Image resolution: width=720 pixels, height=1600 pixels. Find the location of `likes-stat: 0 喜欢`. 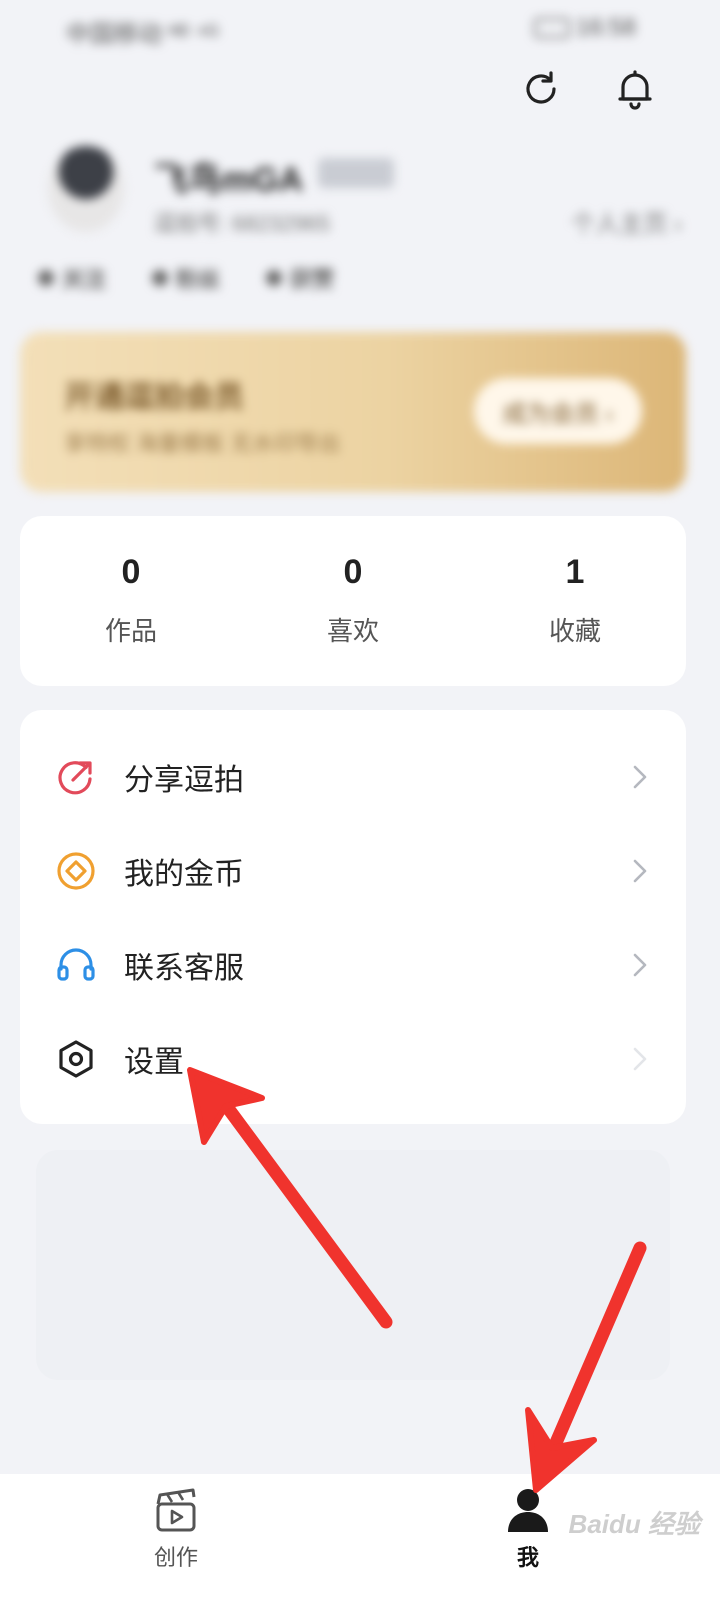

likes-stat: 0 喜欢 is located at coordinates (353, 601).